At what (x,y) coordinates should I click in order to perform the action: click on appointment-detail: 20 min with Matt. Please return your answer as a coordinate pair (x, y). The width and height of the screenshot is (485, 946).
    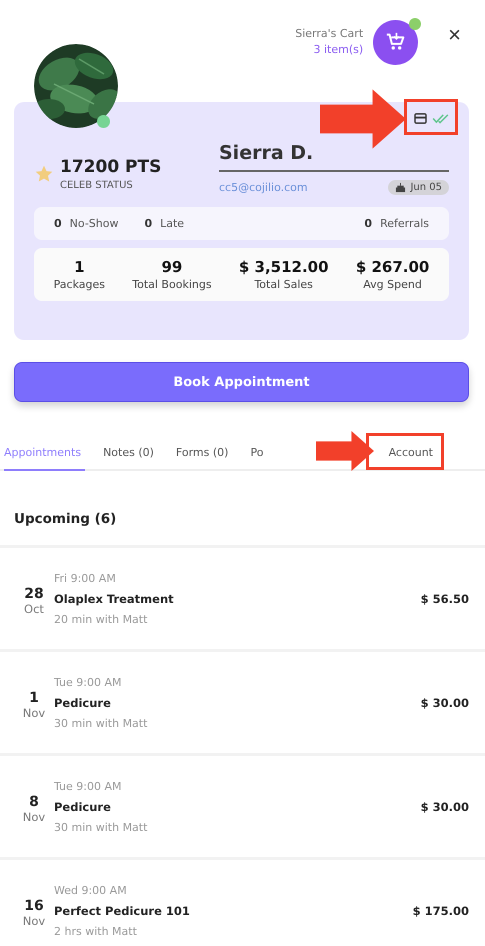
    Looking at the image, I should click on (101, 619).